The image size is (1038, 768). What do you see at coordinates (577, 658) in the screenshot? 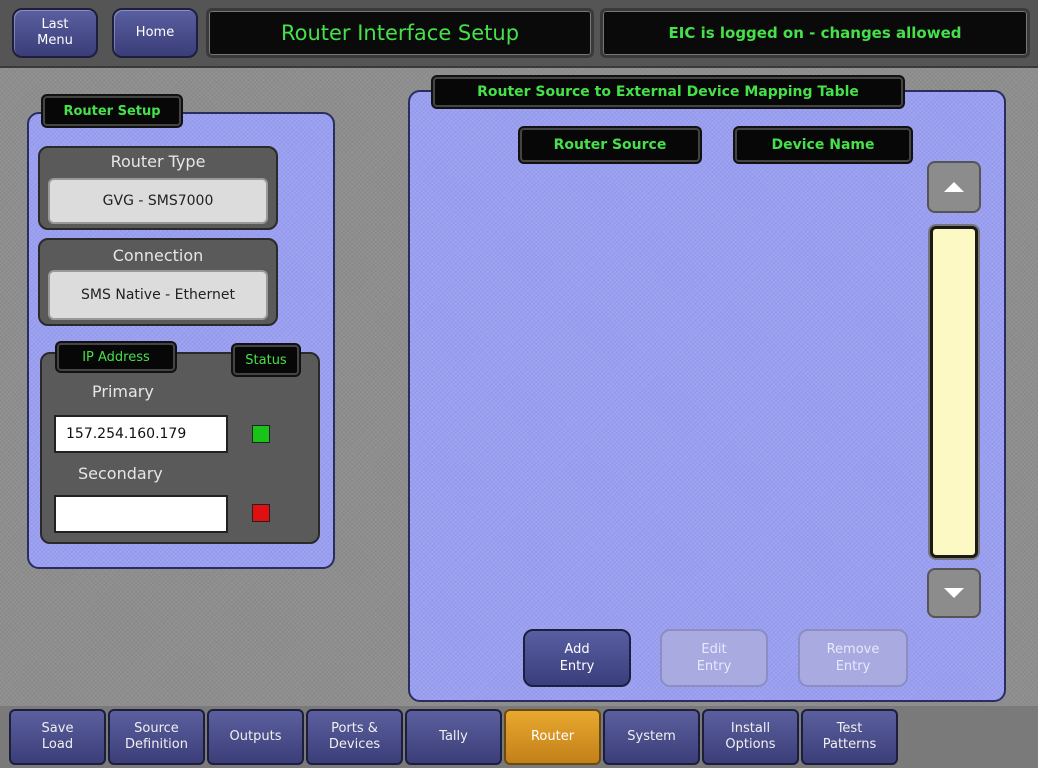
I see `add-entry-button: Add Entry` at bounding box center [577, 658].